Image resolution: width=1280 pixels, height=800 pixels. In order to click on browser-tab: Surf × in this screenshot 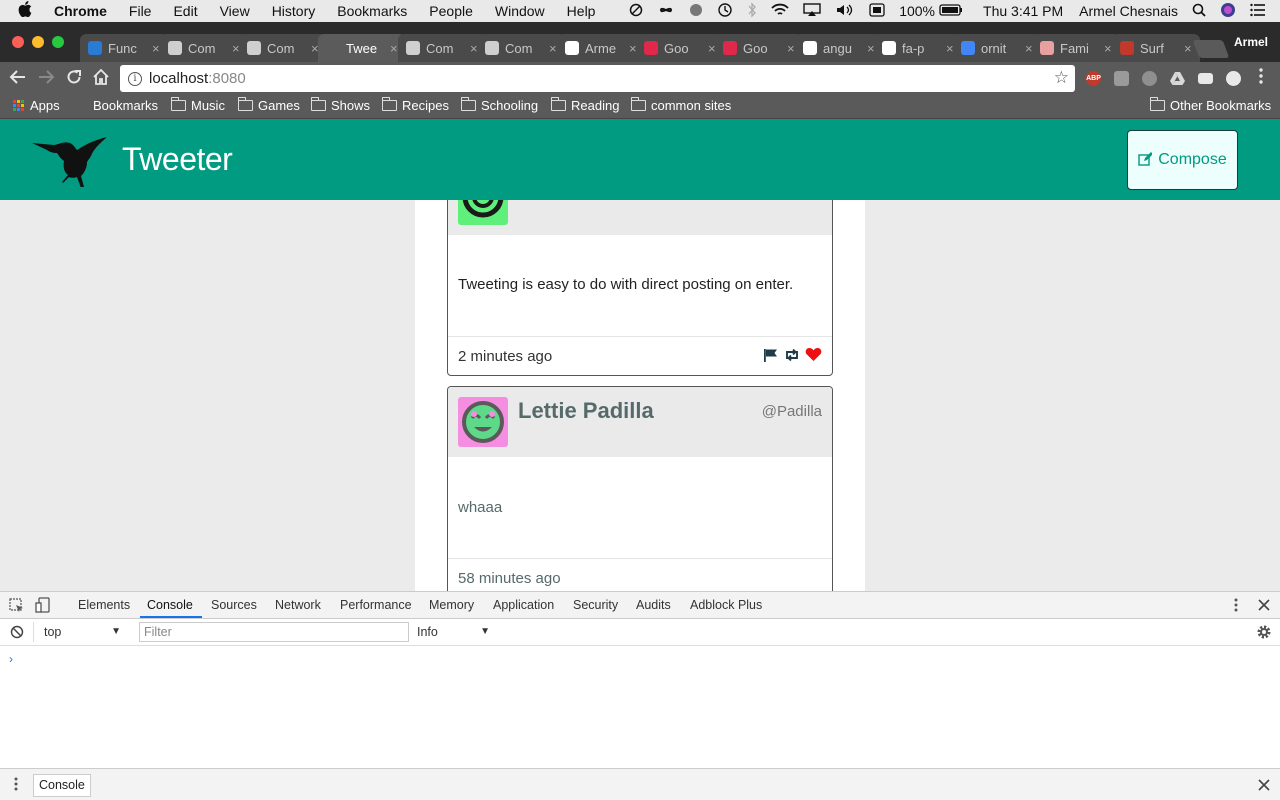, I will do `click(1156, 48)`.